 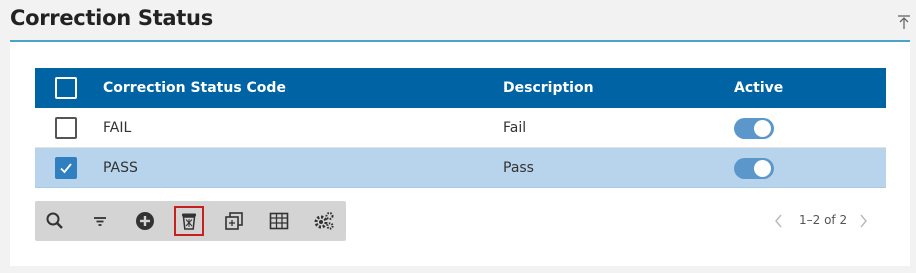 What do you see at coordinates (518, 168) in the screenshot?
I see `description-cell: Pass` at bounding box center [518, 168].